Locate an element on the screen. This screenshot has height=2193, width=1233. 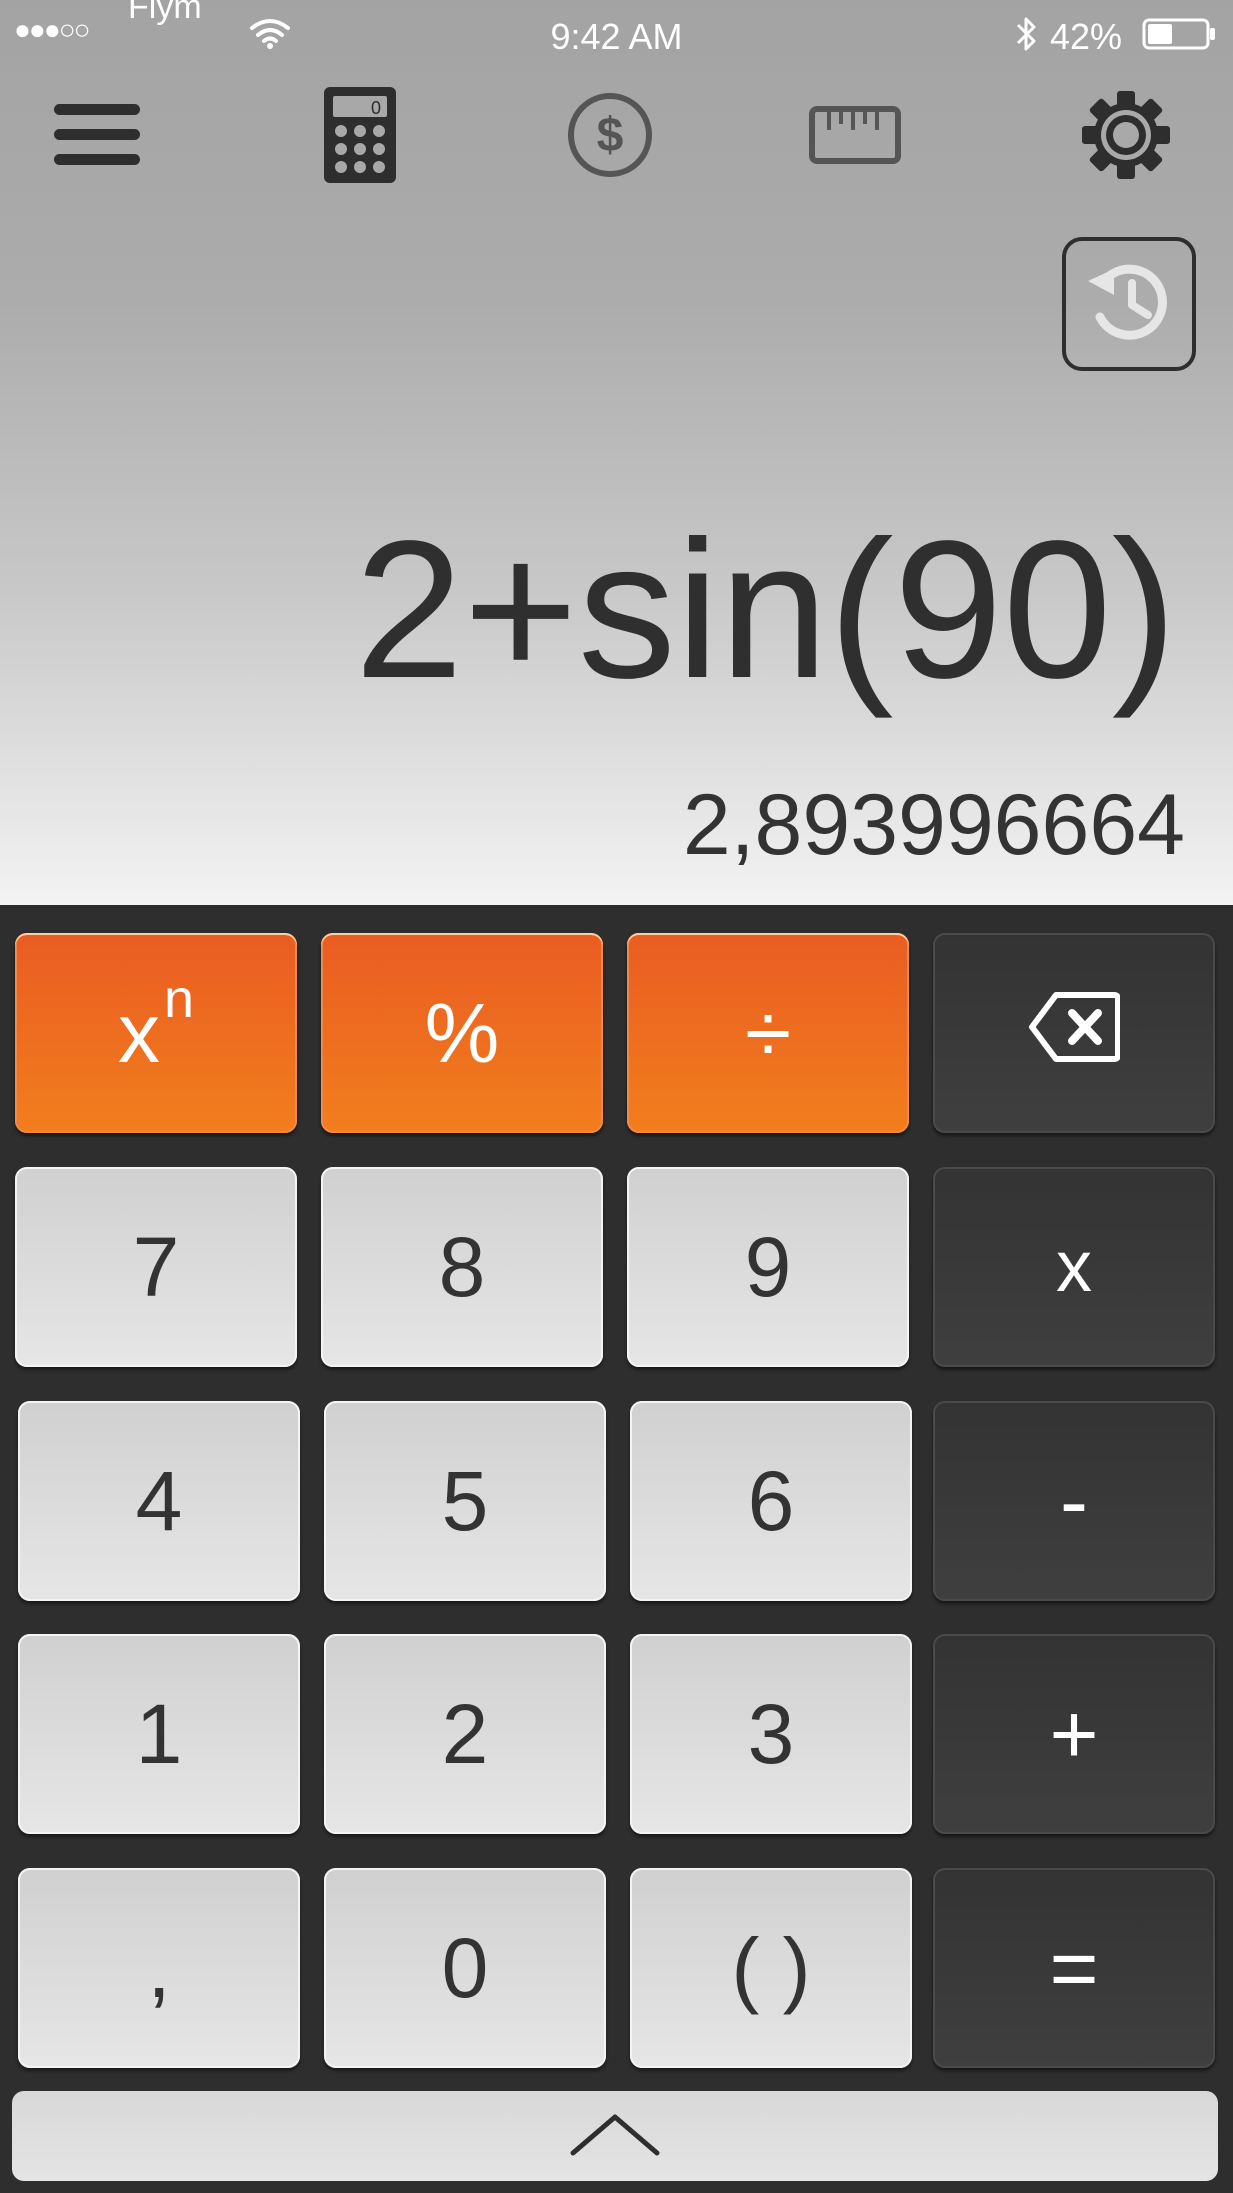
digit-5-key: 5 is located at coordinates (465, 1501).